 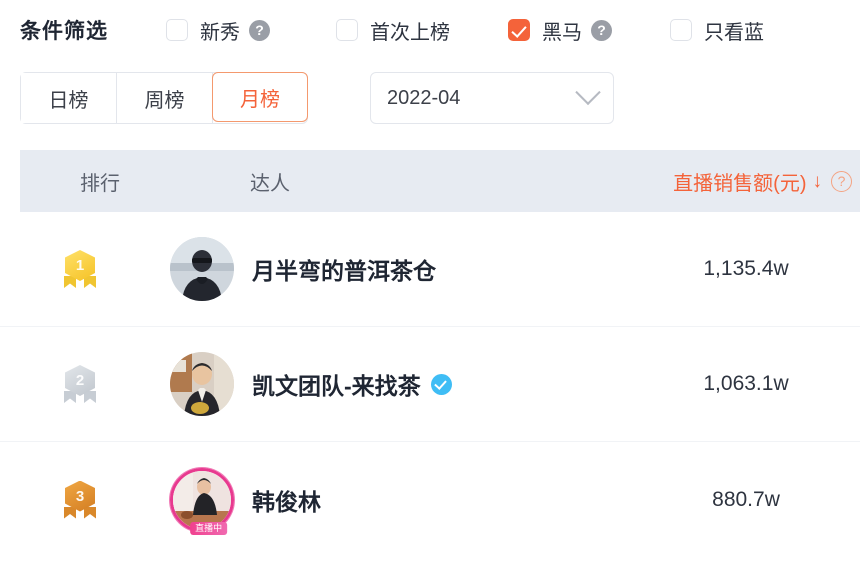 I want to click on rank-number: 3, so click(x=80, y=496).